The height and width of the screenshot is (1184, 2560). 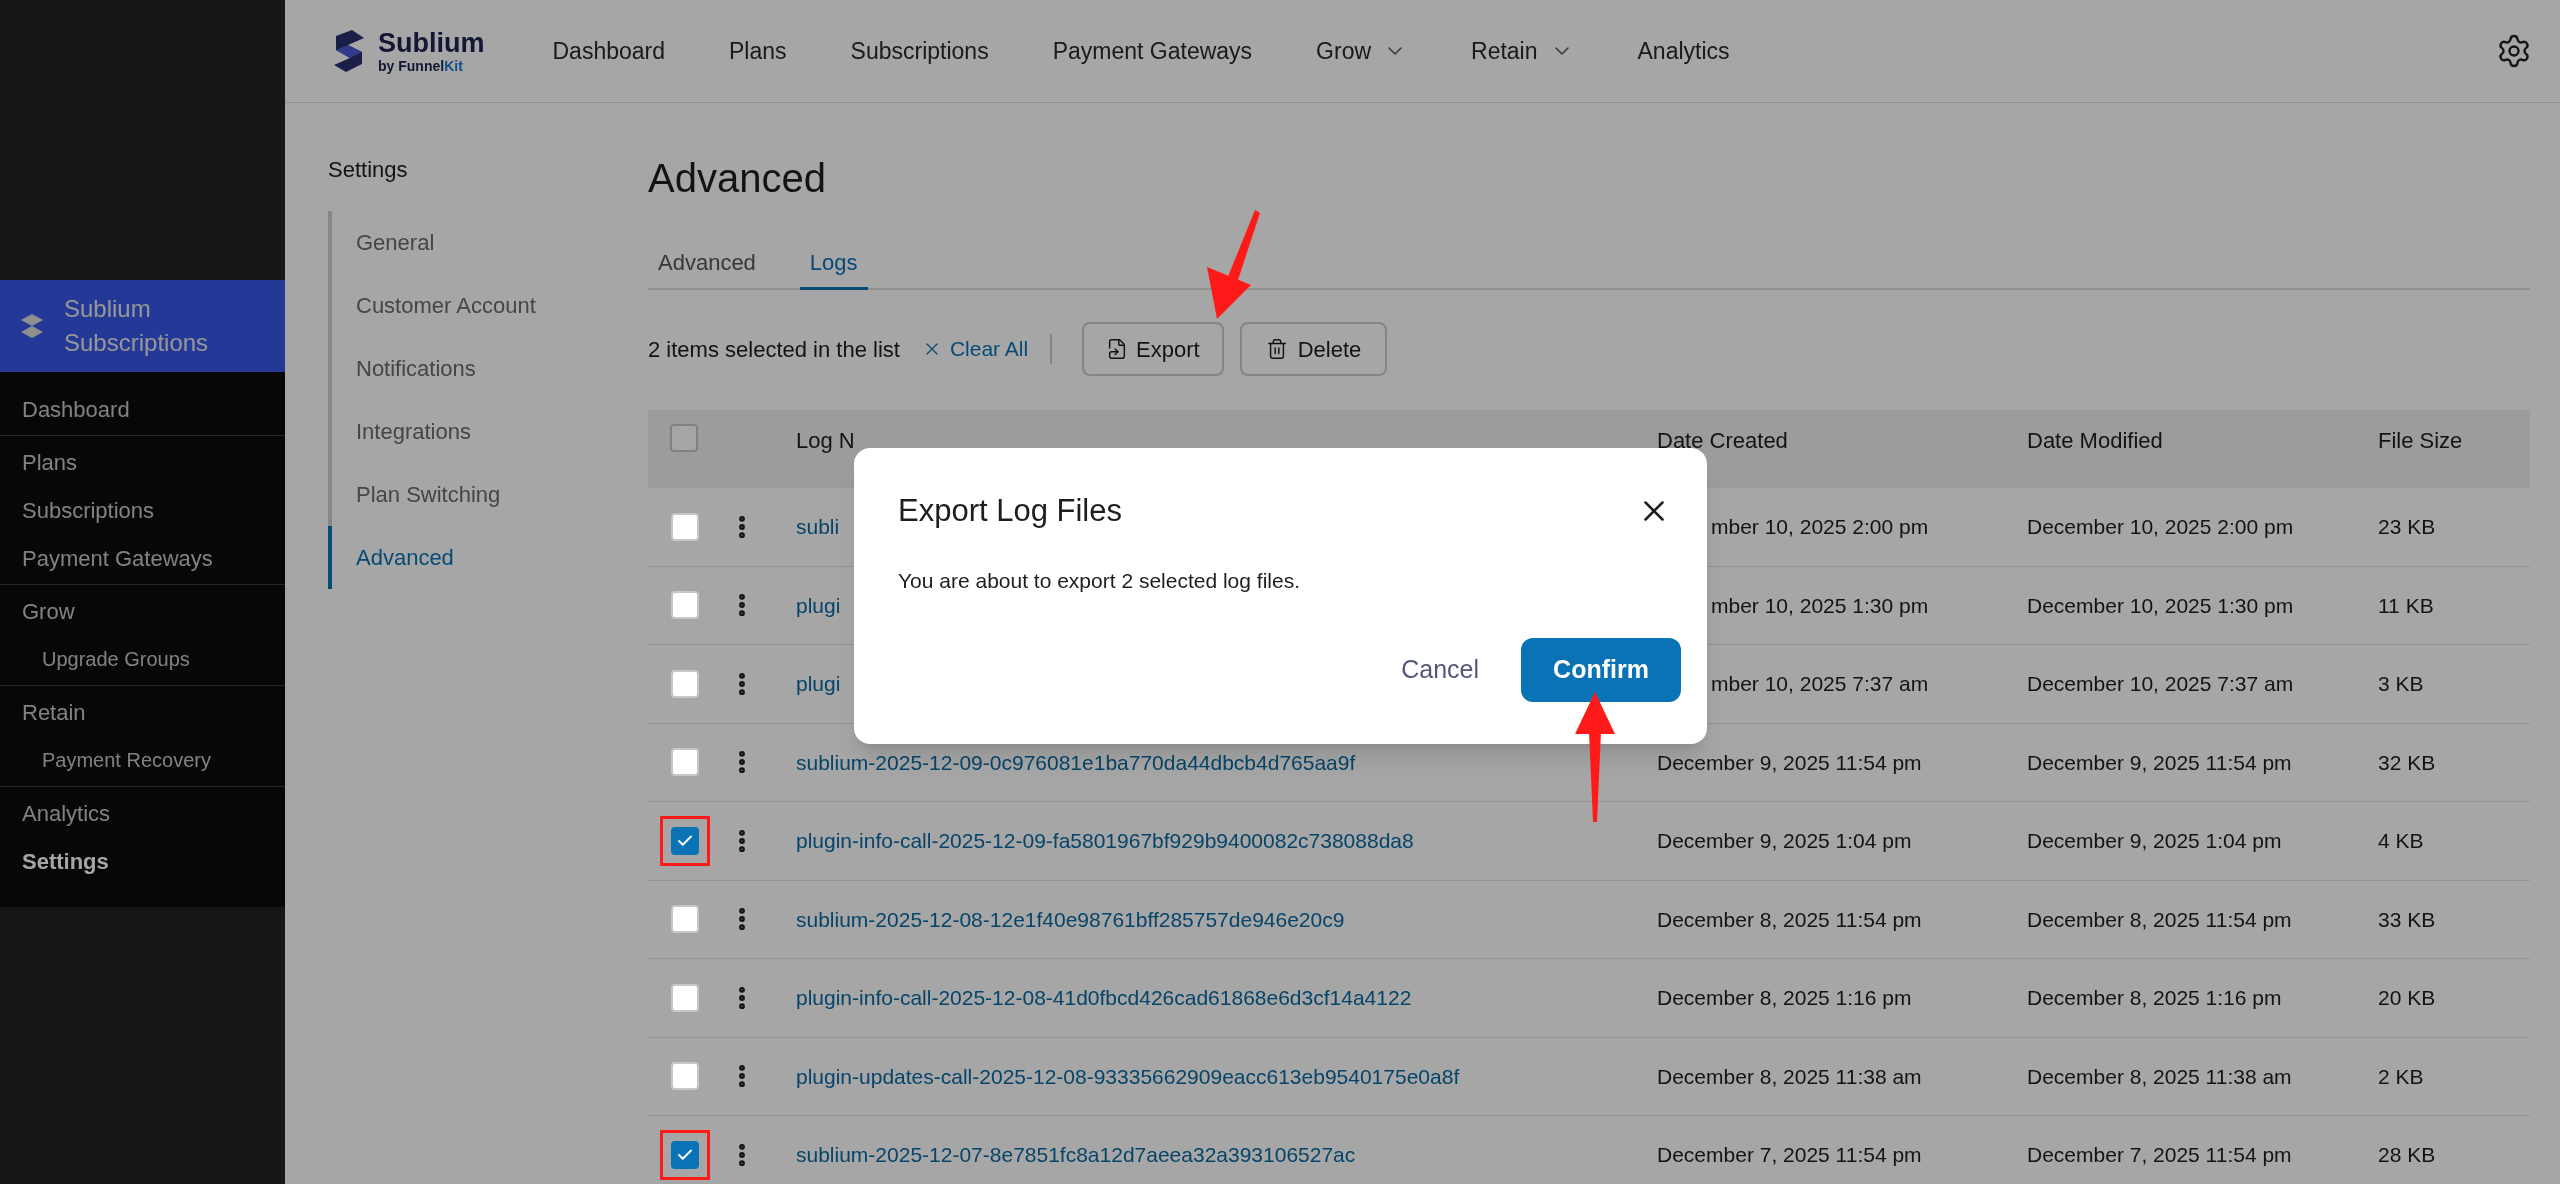 I want to click on date-modified: December 8, 2025 11:38 am, so click(x=2160, y=1076).